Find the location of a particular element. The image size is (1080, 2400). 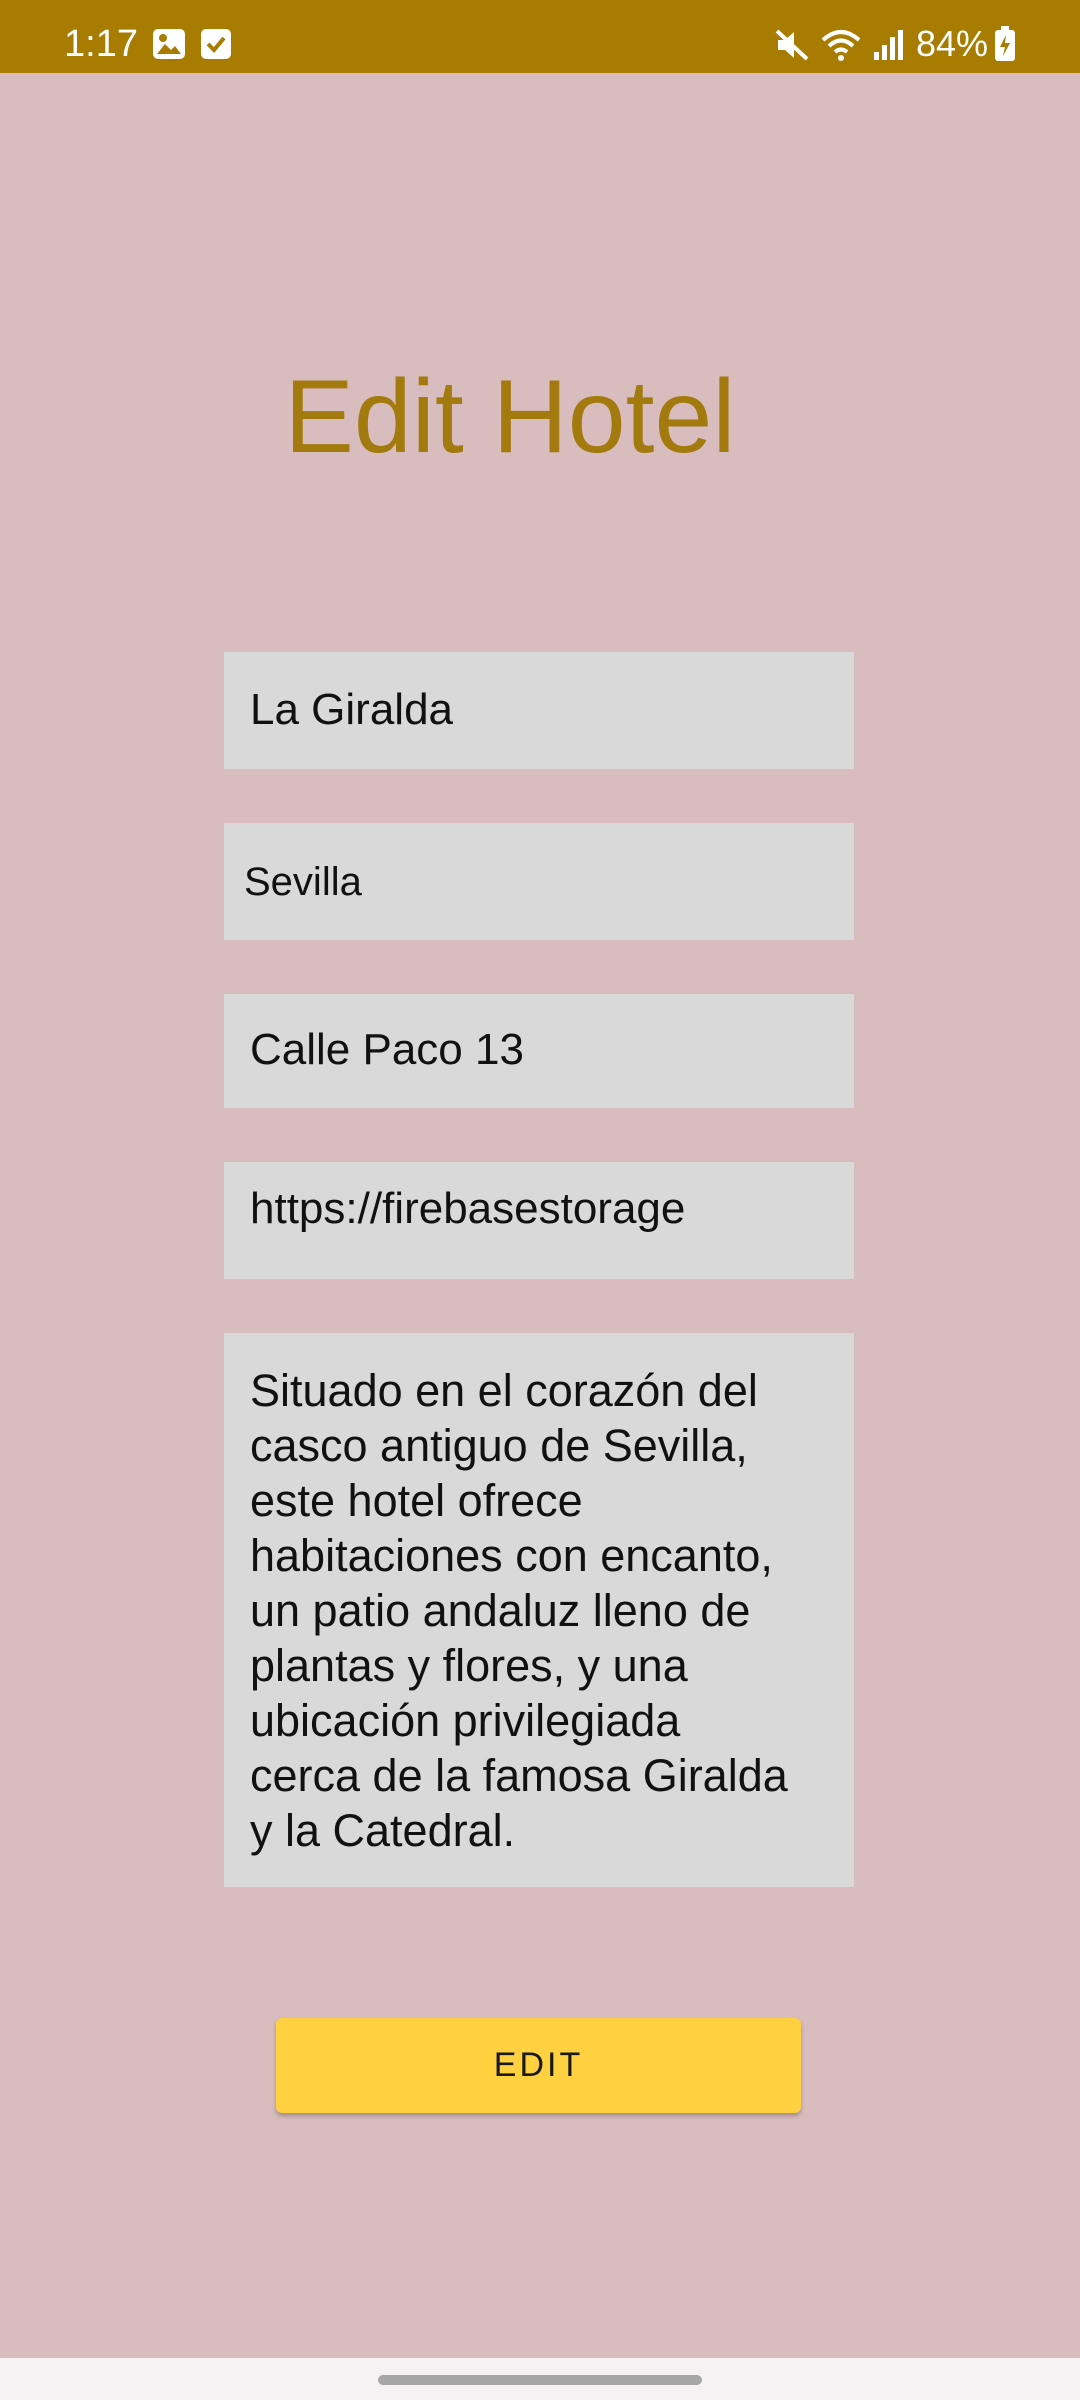

image-url-input: https://firebasestorage is located at coordinates (539, 1220).